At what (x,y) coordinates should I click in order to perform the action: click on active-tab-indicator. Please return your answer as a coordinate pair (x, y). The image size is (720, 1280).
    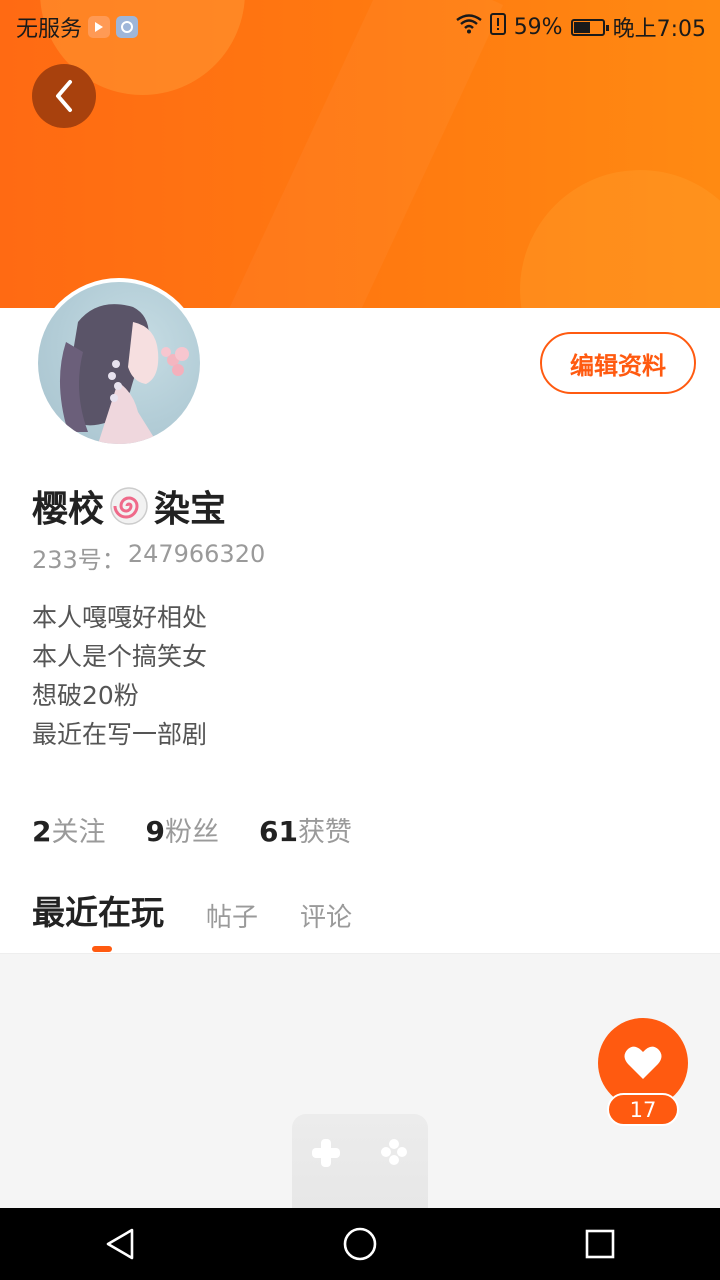
    Looking at the image, I should click on (102, 949).